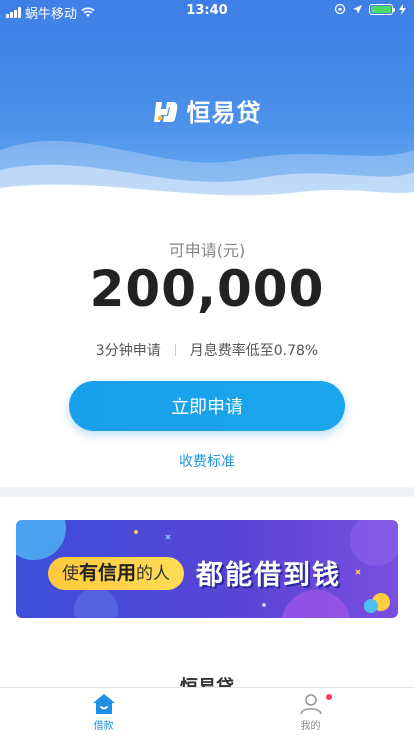 The height and width of the screenshot is (736, 414). Describe the element at coordinates (207, 680) in the screenshot. I see `section-title: 恒易贷` at that location.